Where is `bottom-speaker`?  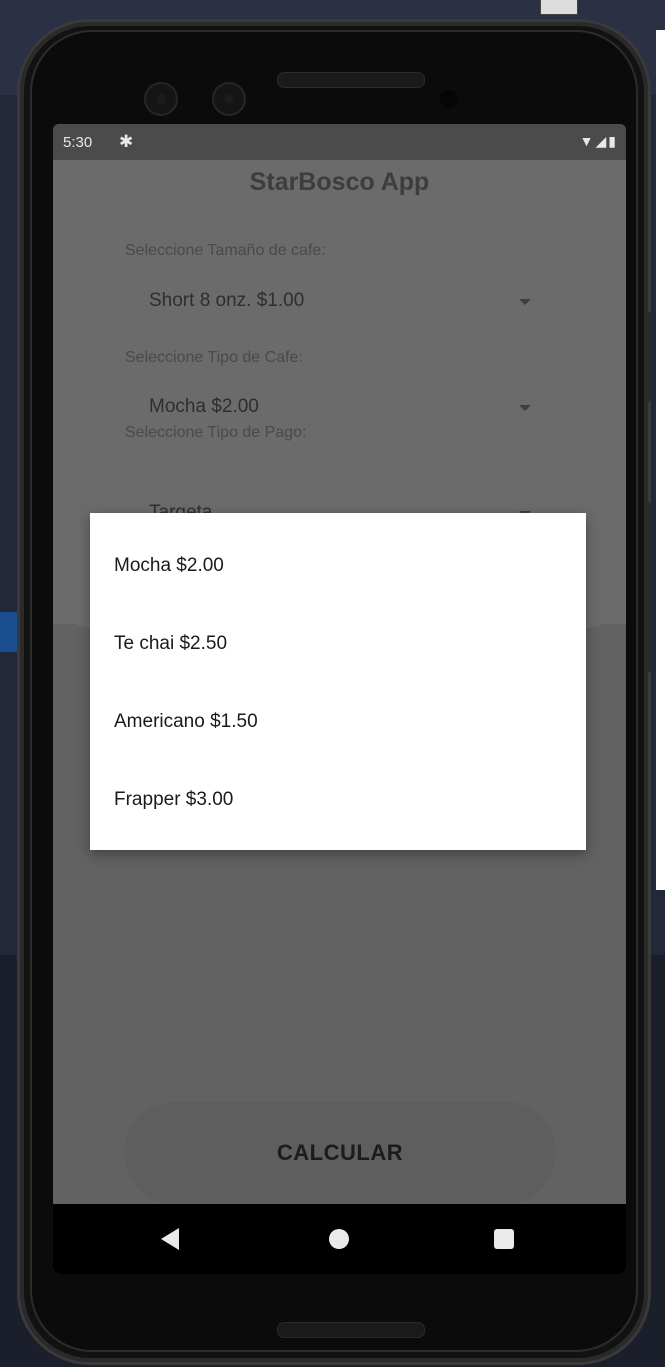 bottom-speaker is located at coordinates (351, 1330).